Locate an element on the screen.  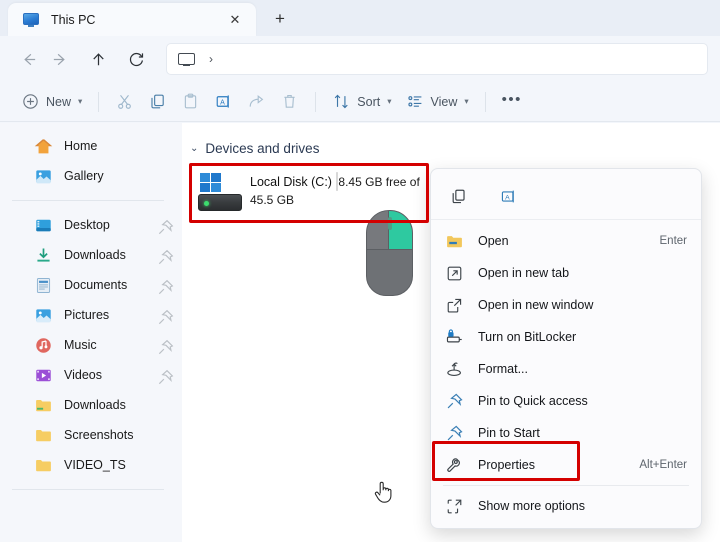
context-menu-item-pin-to-quick-access: Pin to Quick access is located at coordinates (566, 401).